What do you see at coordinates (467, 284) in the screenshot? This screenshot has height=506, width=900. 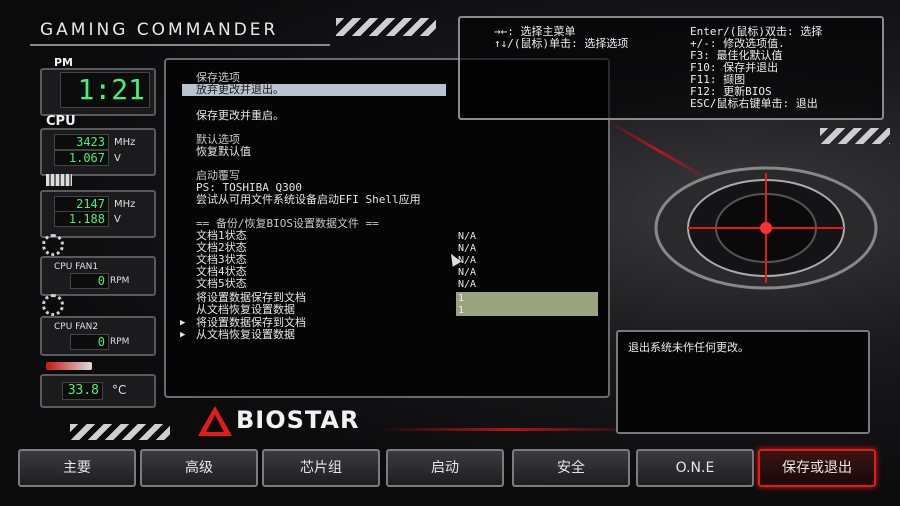 I see `file5-status-value: N/A` at bounding box center [467, 284].